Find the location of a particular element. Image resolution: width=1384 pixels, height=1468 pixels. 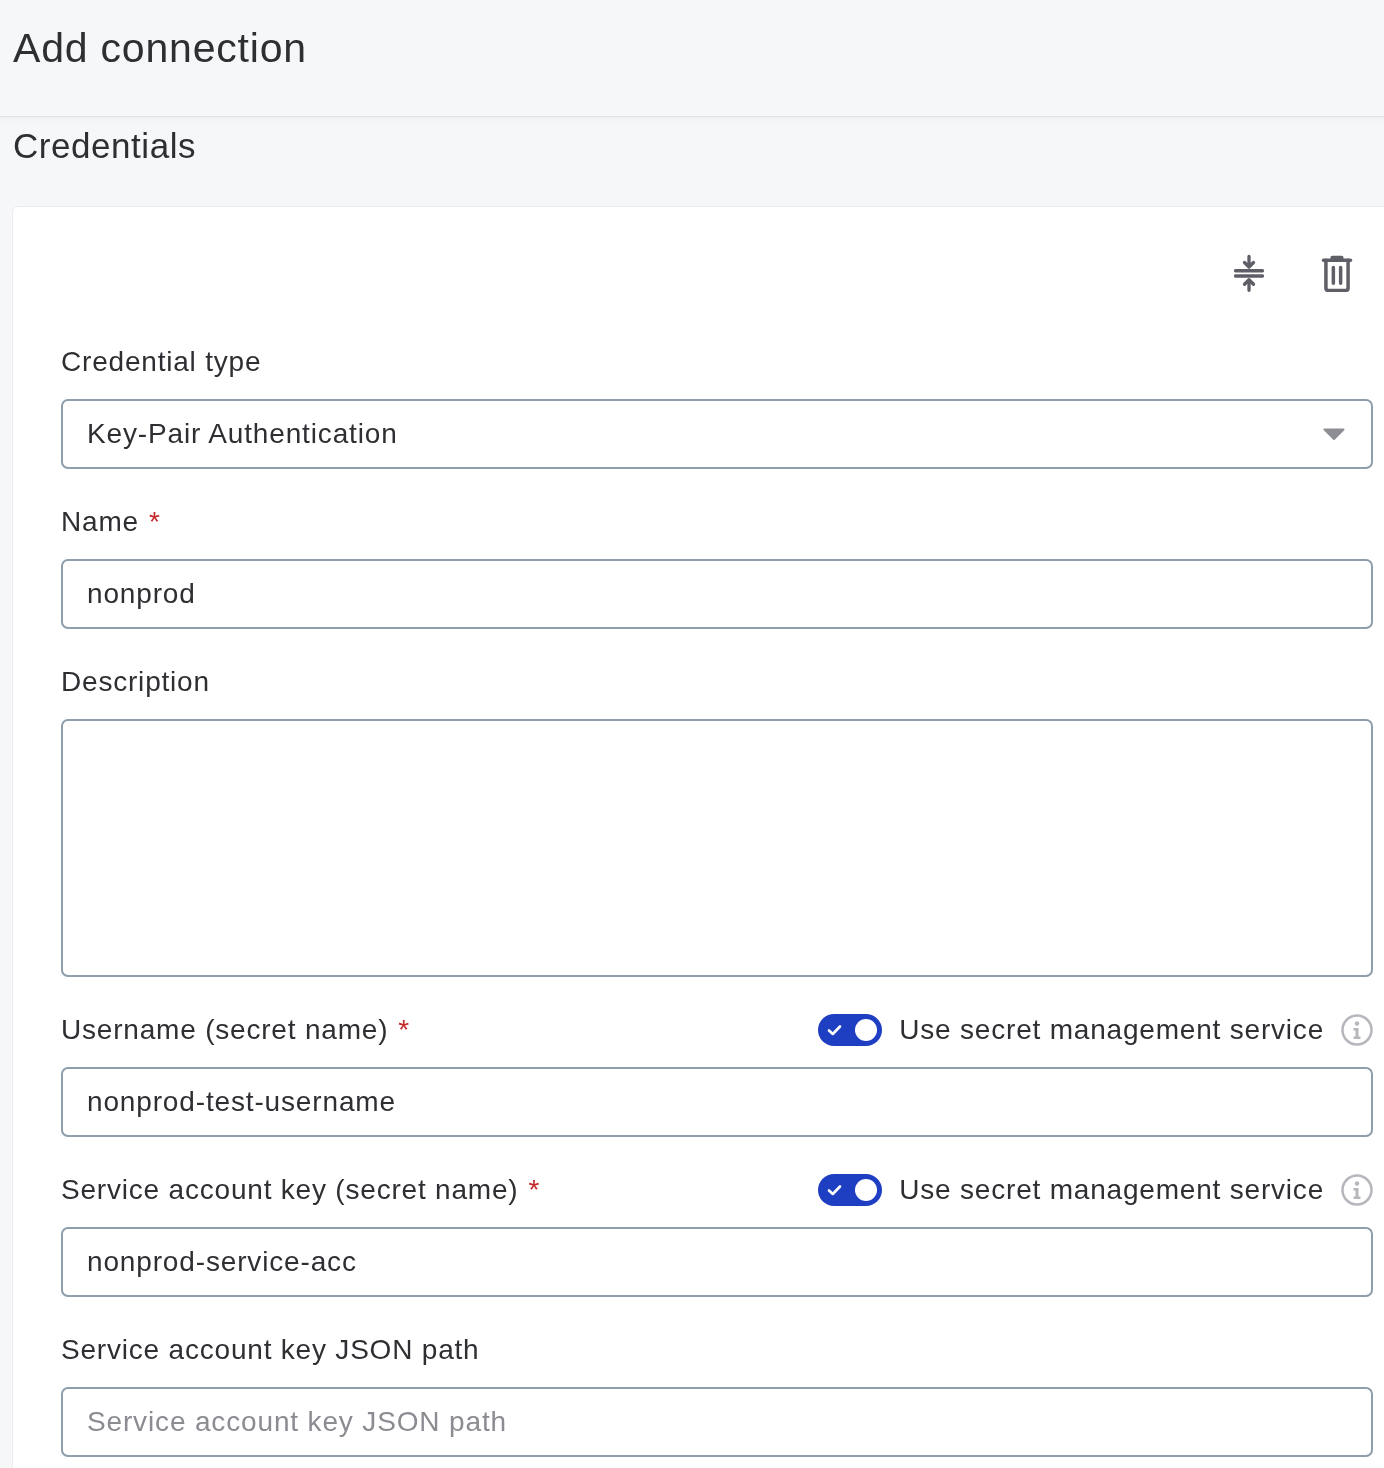

collapse-icon is located at coordinates (1249, 273).